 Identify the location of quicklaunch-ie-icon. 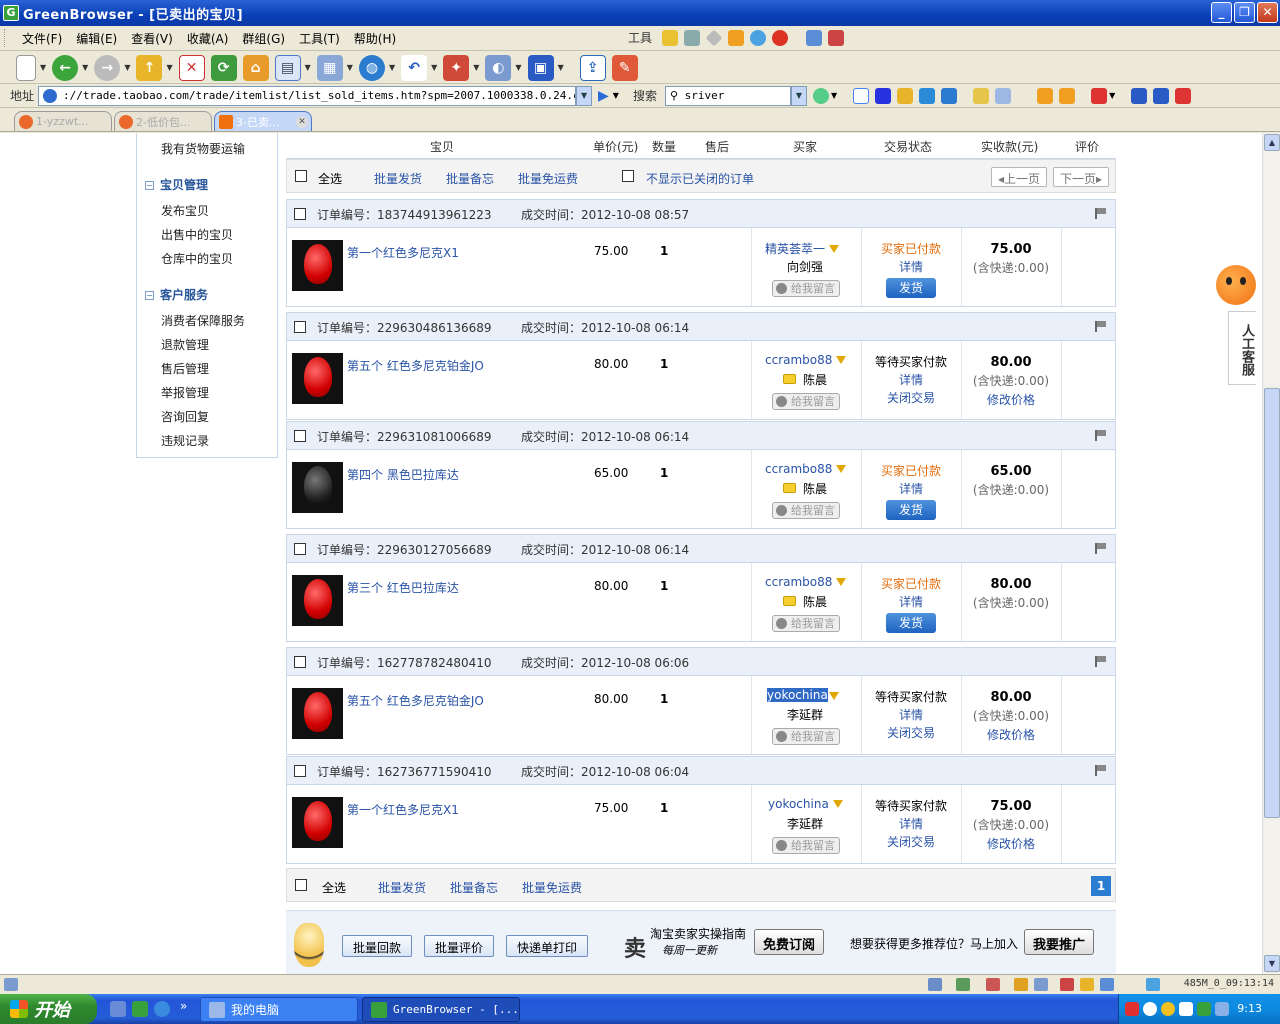
(162, 1009).